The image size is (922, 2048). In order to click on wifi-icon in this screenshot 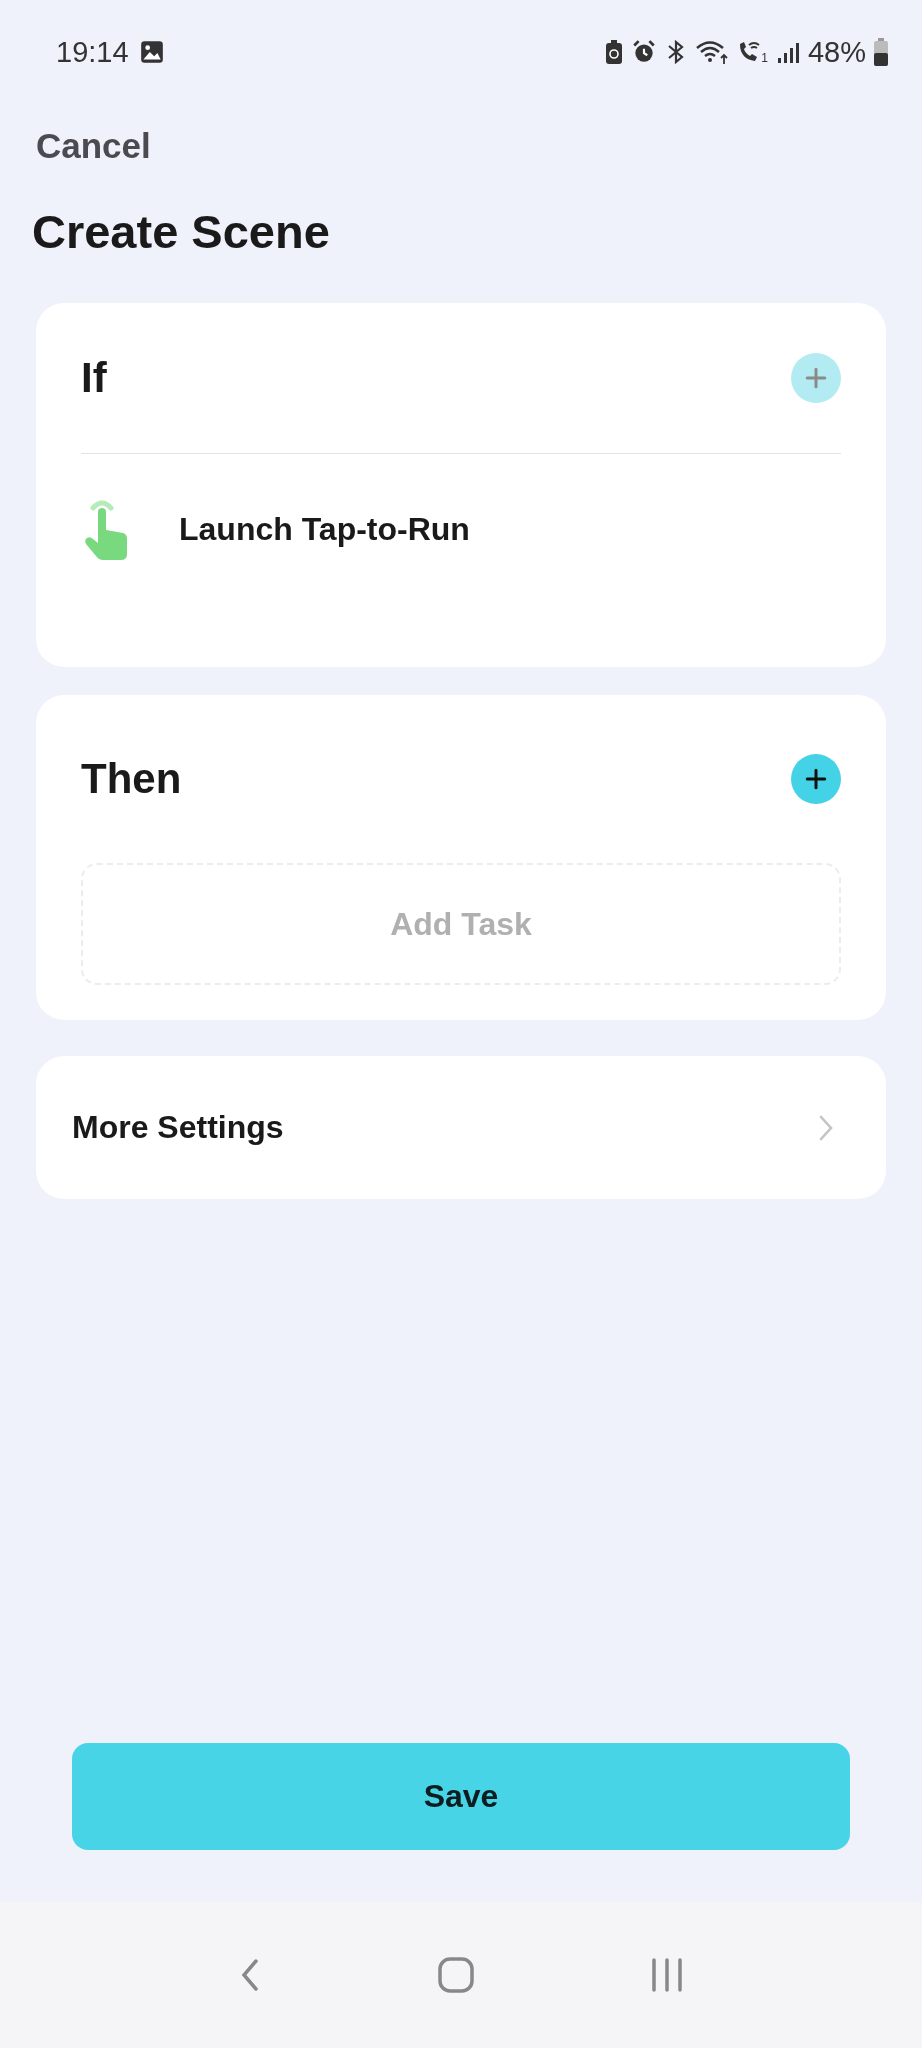, I will do `click(712, 52)`.